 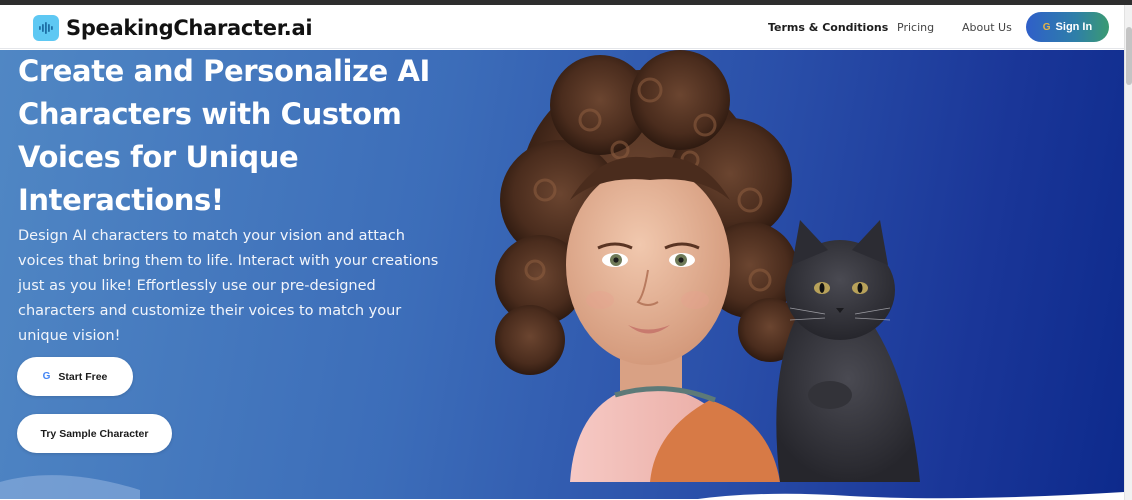 What do you see at coordinates (1128, 252) in the screenshot?
I see `page-scrollbar` at bounding box center [1128, 252].